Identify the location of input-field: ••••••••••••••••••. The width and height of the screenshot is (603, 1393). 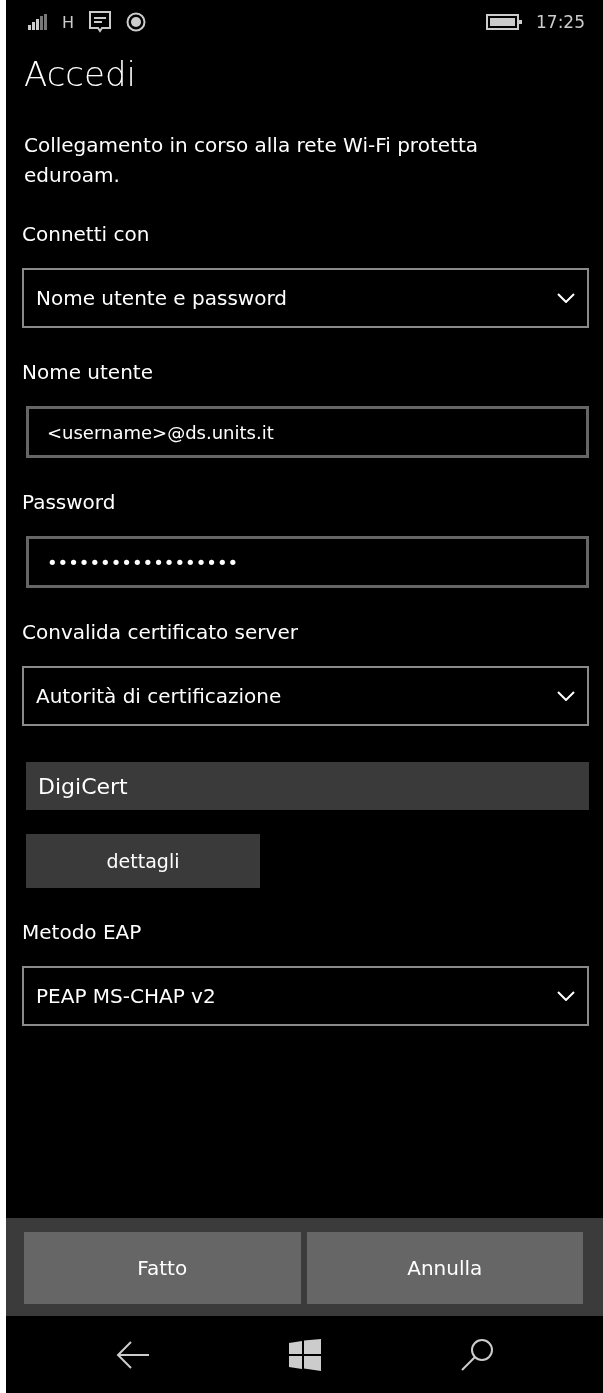
(307, 562).